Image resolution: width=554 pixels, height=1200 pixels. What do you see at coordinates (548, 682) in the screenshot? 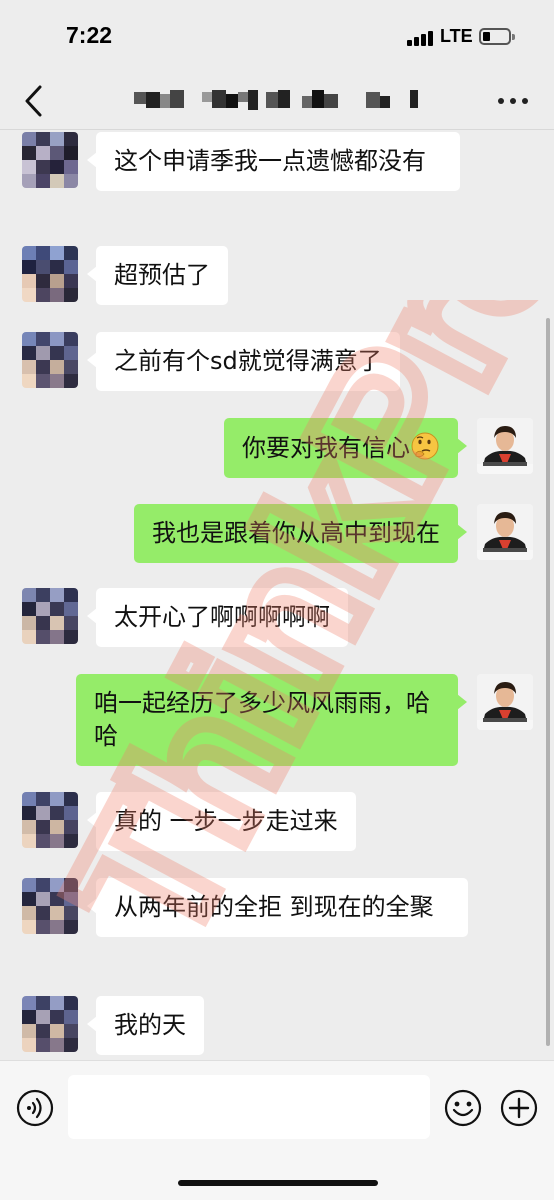
I see `scrollbar` at bounding box center [548, 682].